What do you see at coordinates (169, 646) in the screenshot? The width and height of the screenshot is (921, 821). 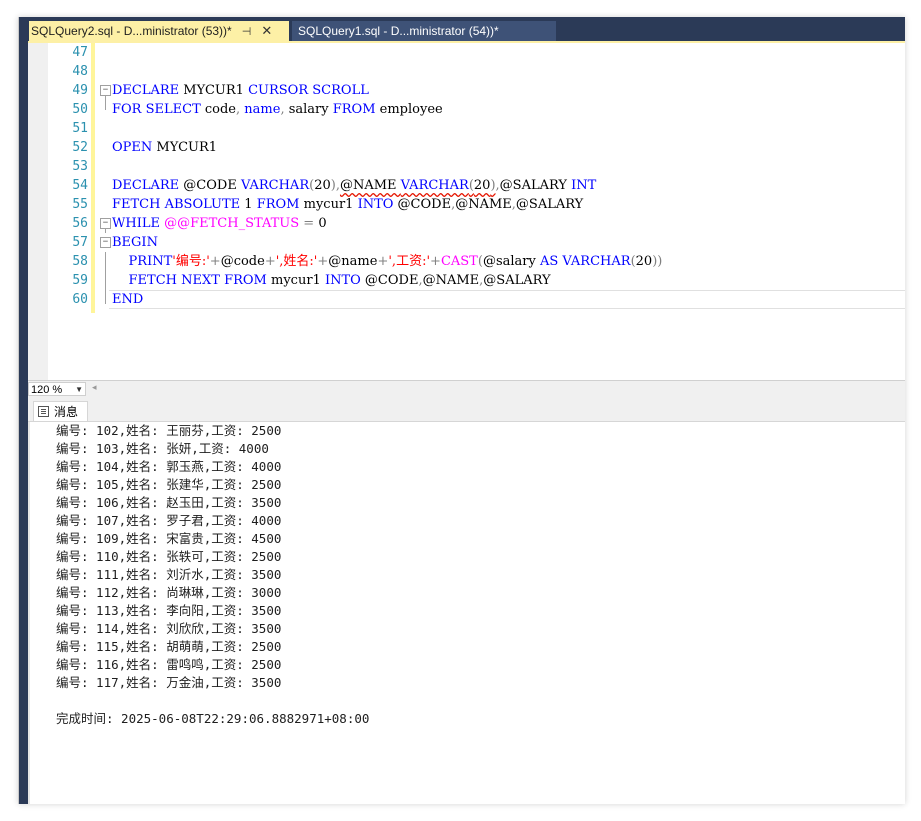 I see `message-line: 编号: 115,姓名: 胡萌萌,工资: 2500` at bounding box center [169, 646].